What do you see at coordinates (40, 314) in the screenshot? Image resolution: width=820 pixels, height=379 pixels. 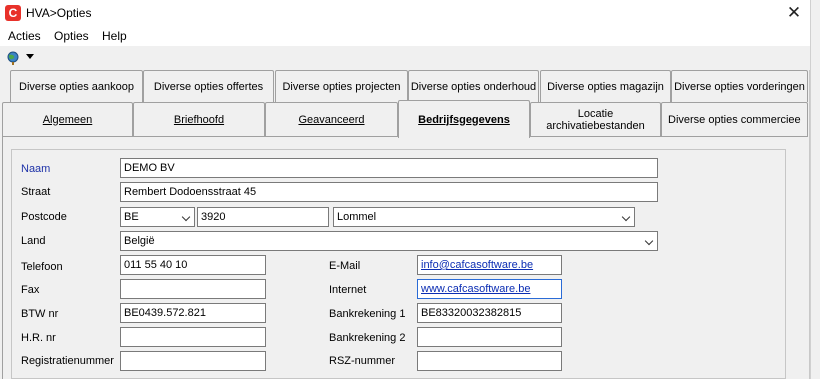 I see `btw-label: BTW nr` at bounding box center [40, 314].